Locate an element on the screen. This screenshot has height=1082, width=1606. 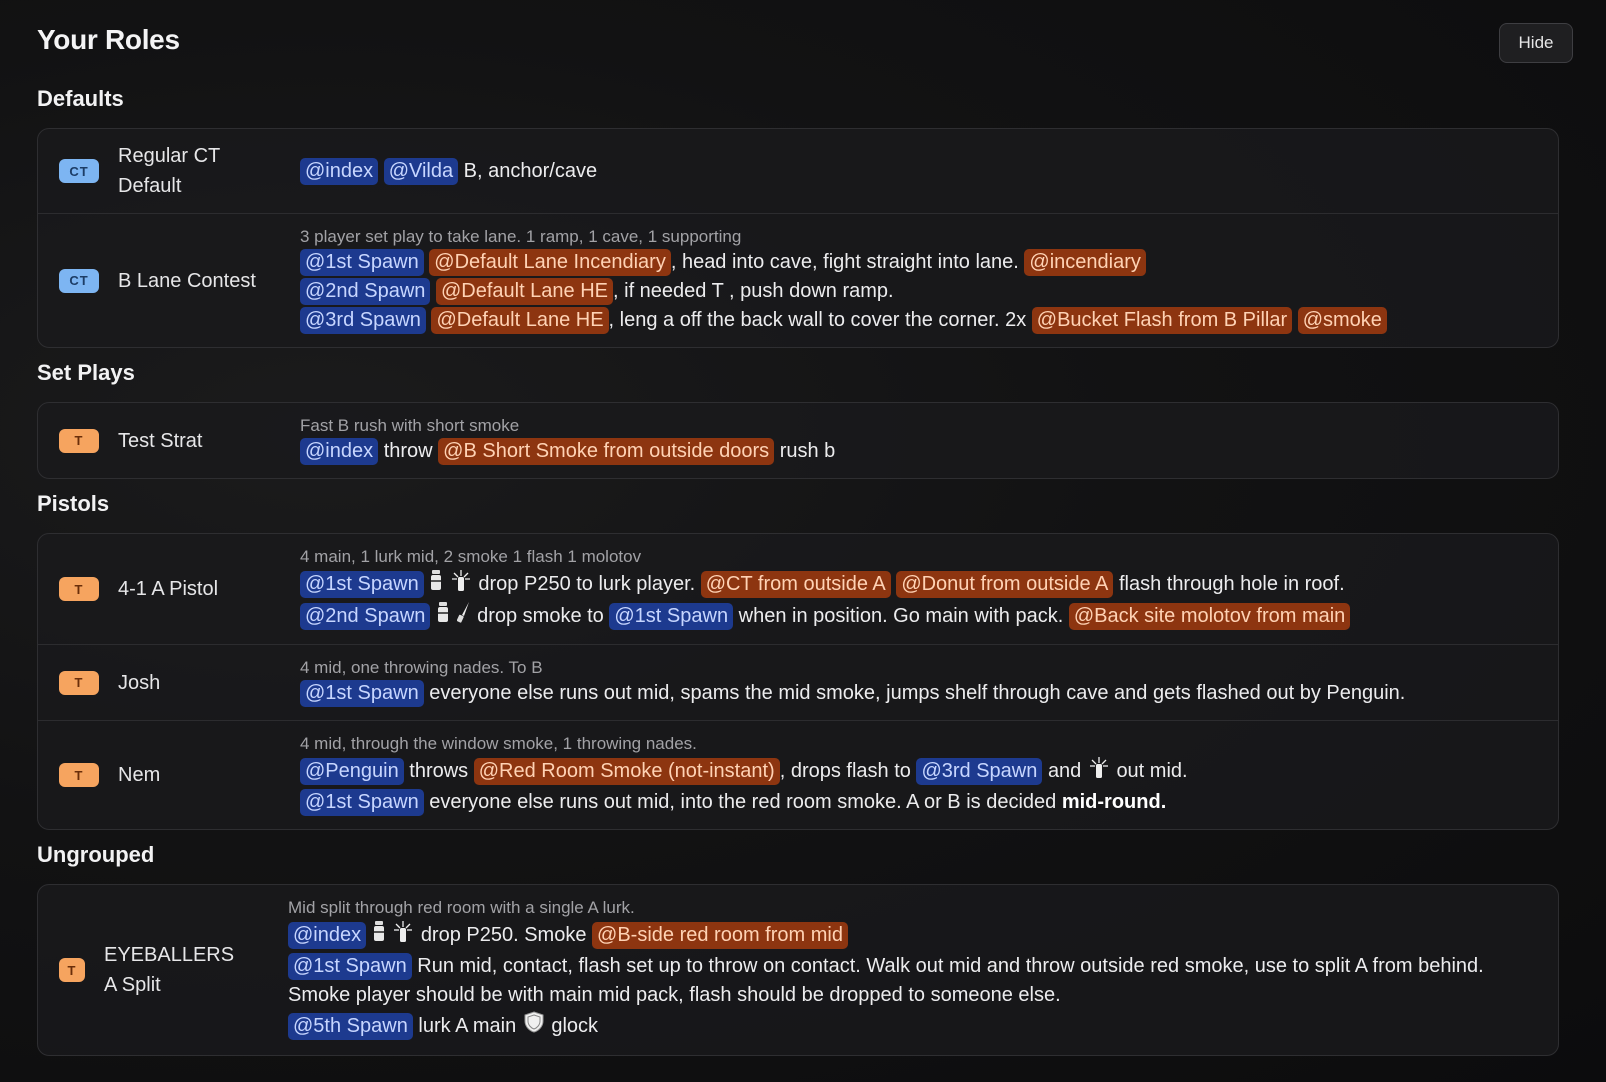
instruction-text: lurk A main is located at coordinates (467, 1025).